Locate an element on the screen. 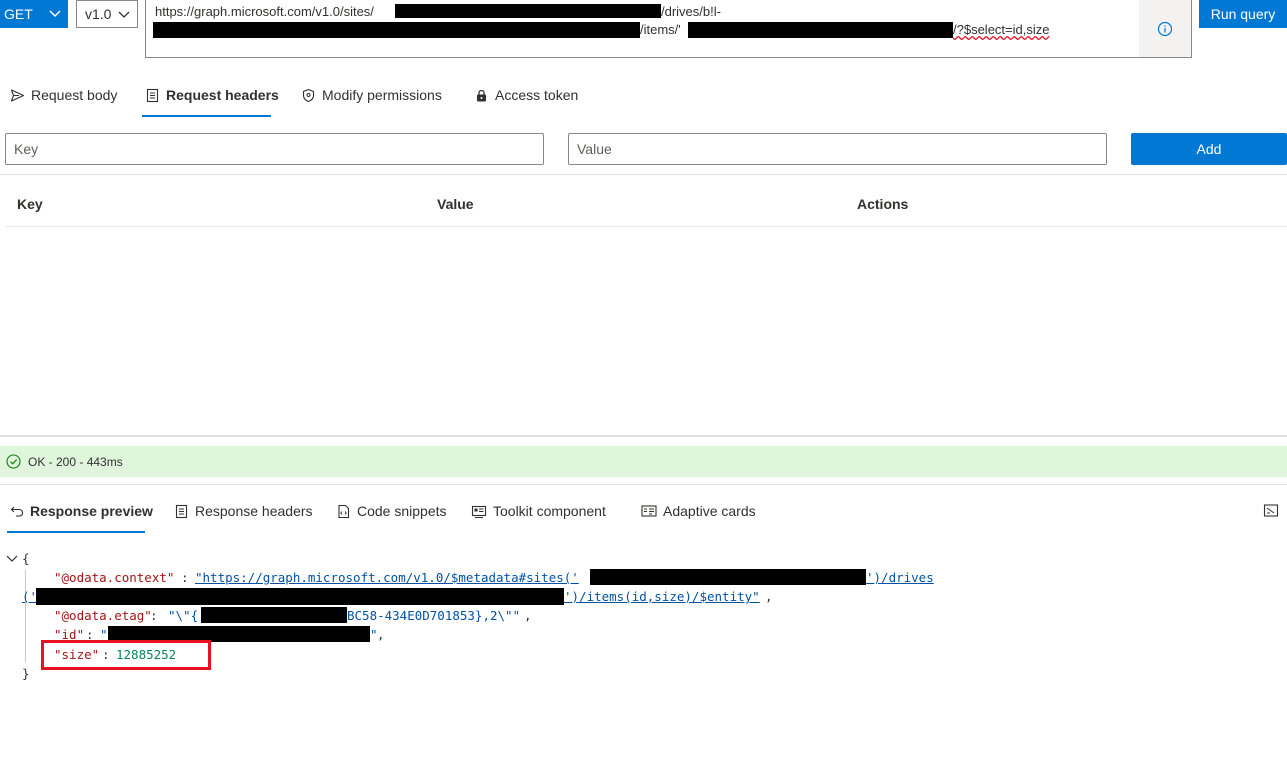  tab-toolkit-component: Toolkit component is located at coordinates (538, 511).